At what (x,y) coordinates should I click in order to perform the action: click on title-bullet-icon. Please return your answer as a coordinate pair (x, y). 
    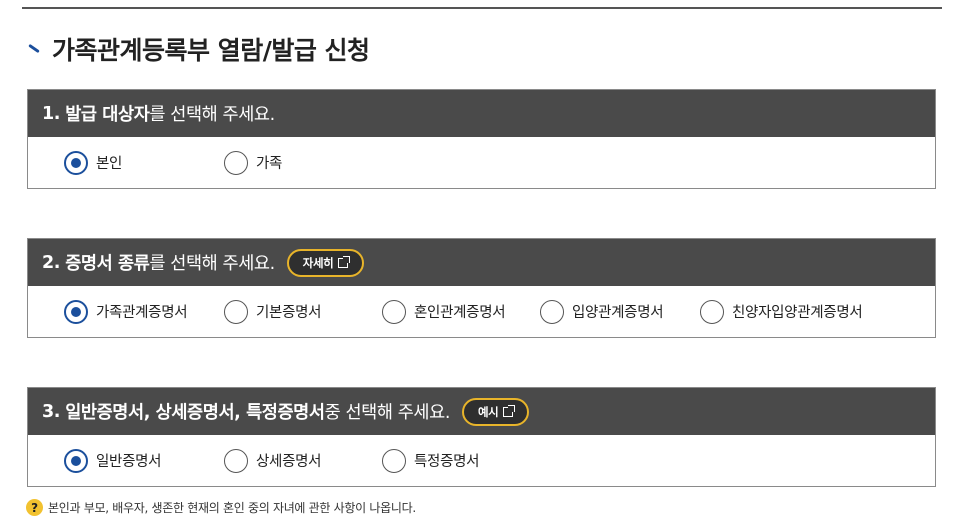
    Looking at the image, I should click on (34, 49).